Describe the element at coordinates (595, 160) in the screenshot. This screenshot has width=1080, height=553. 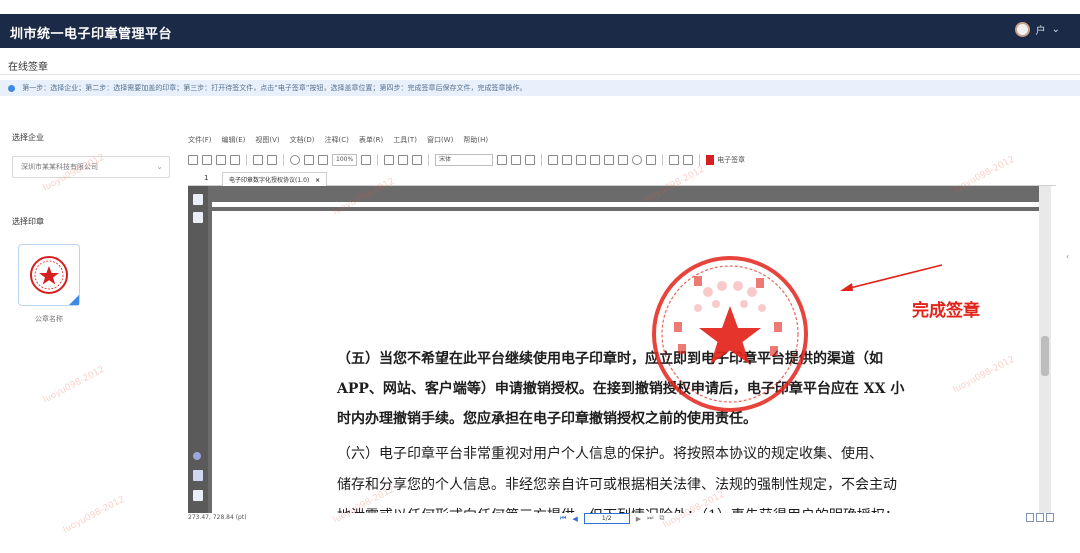
I see `marker-icon` at that location.